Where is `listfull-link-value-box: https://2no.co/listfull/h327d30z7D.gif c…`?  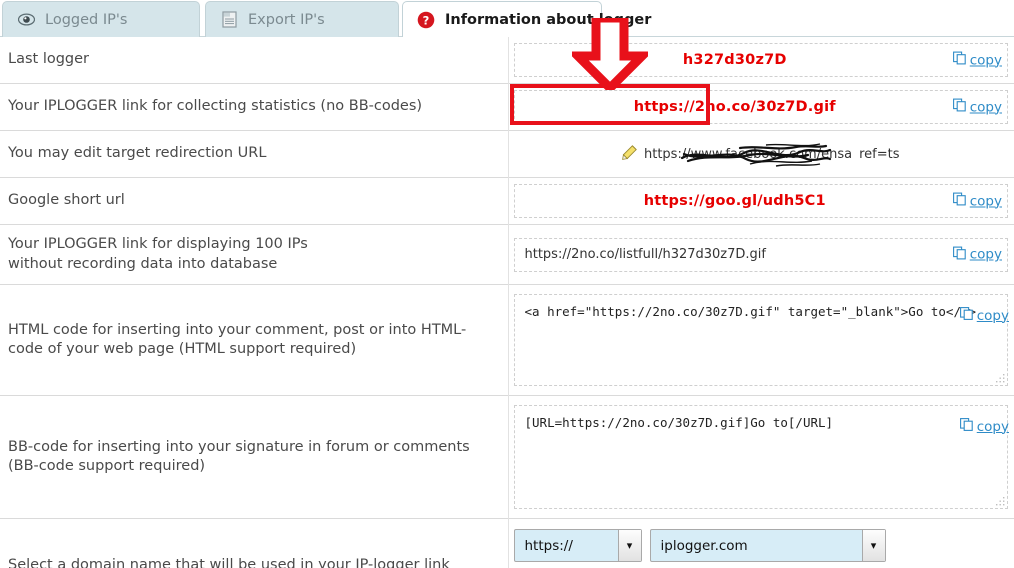 listfull-link-value-box: https://2no.co/listfull/h327d30z7D.gif c… is located at coordinates (760, 254).